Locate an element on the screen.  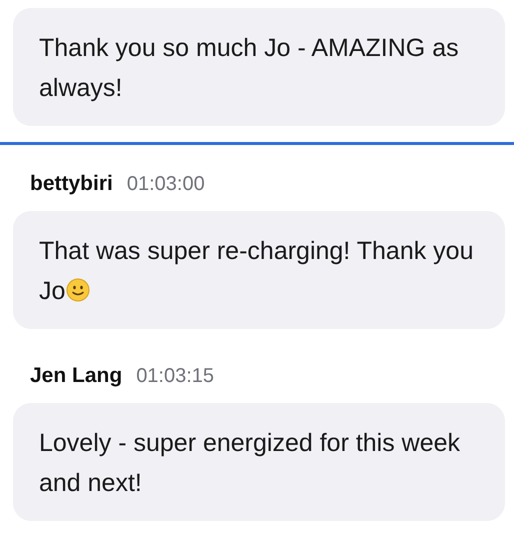
message-text: That was super re-charging! Thank you Jo is located at coordinates (256, 271).